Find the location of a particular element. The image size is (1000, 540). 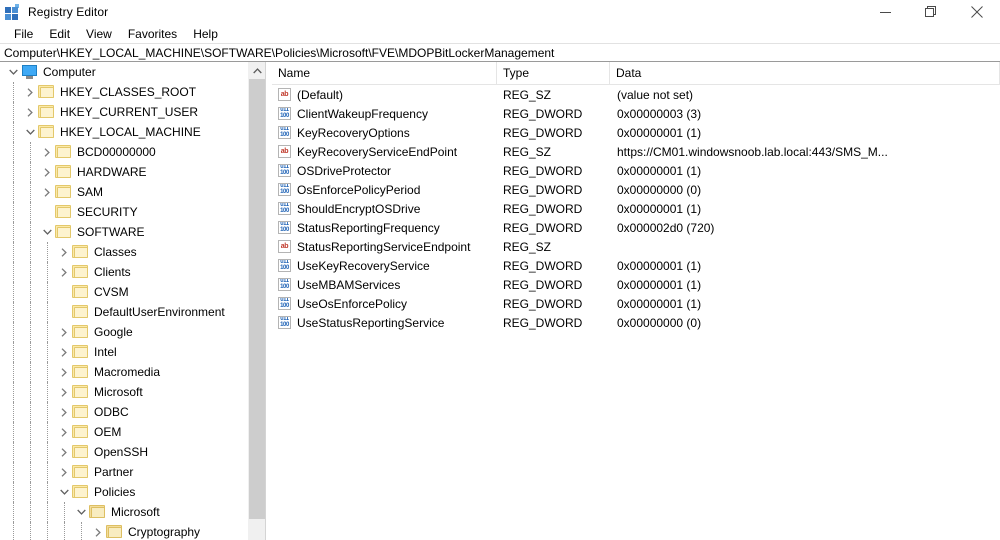

window-title: Registry Editor is located at coordinates (68, 12).